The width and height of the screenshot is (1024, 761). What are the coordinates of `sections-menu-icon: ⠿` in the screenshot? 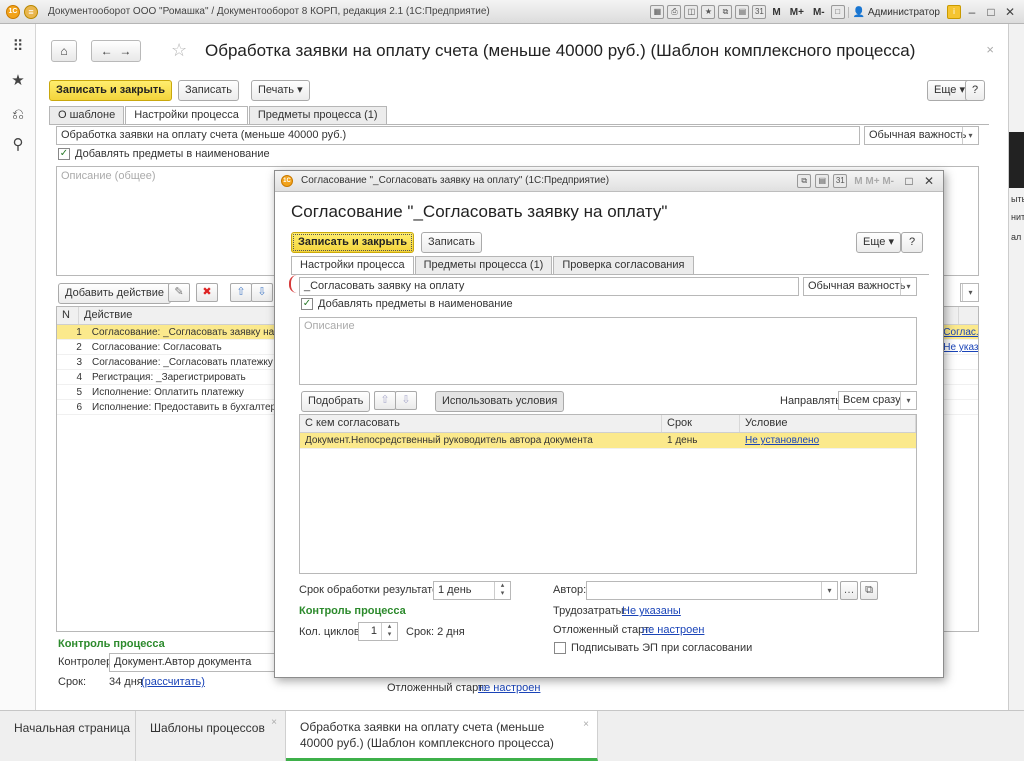 It's located at (18, 47).